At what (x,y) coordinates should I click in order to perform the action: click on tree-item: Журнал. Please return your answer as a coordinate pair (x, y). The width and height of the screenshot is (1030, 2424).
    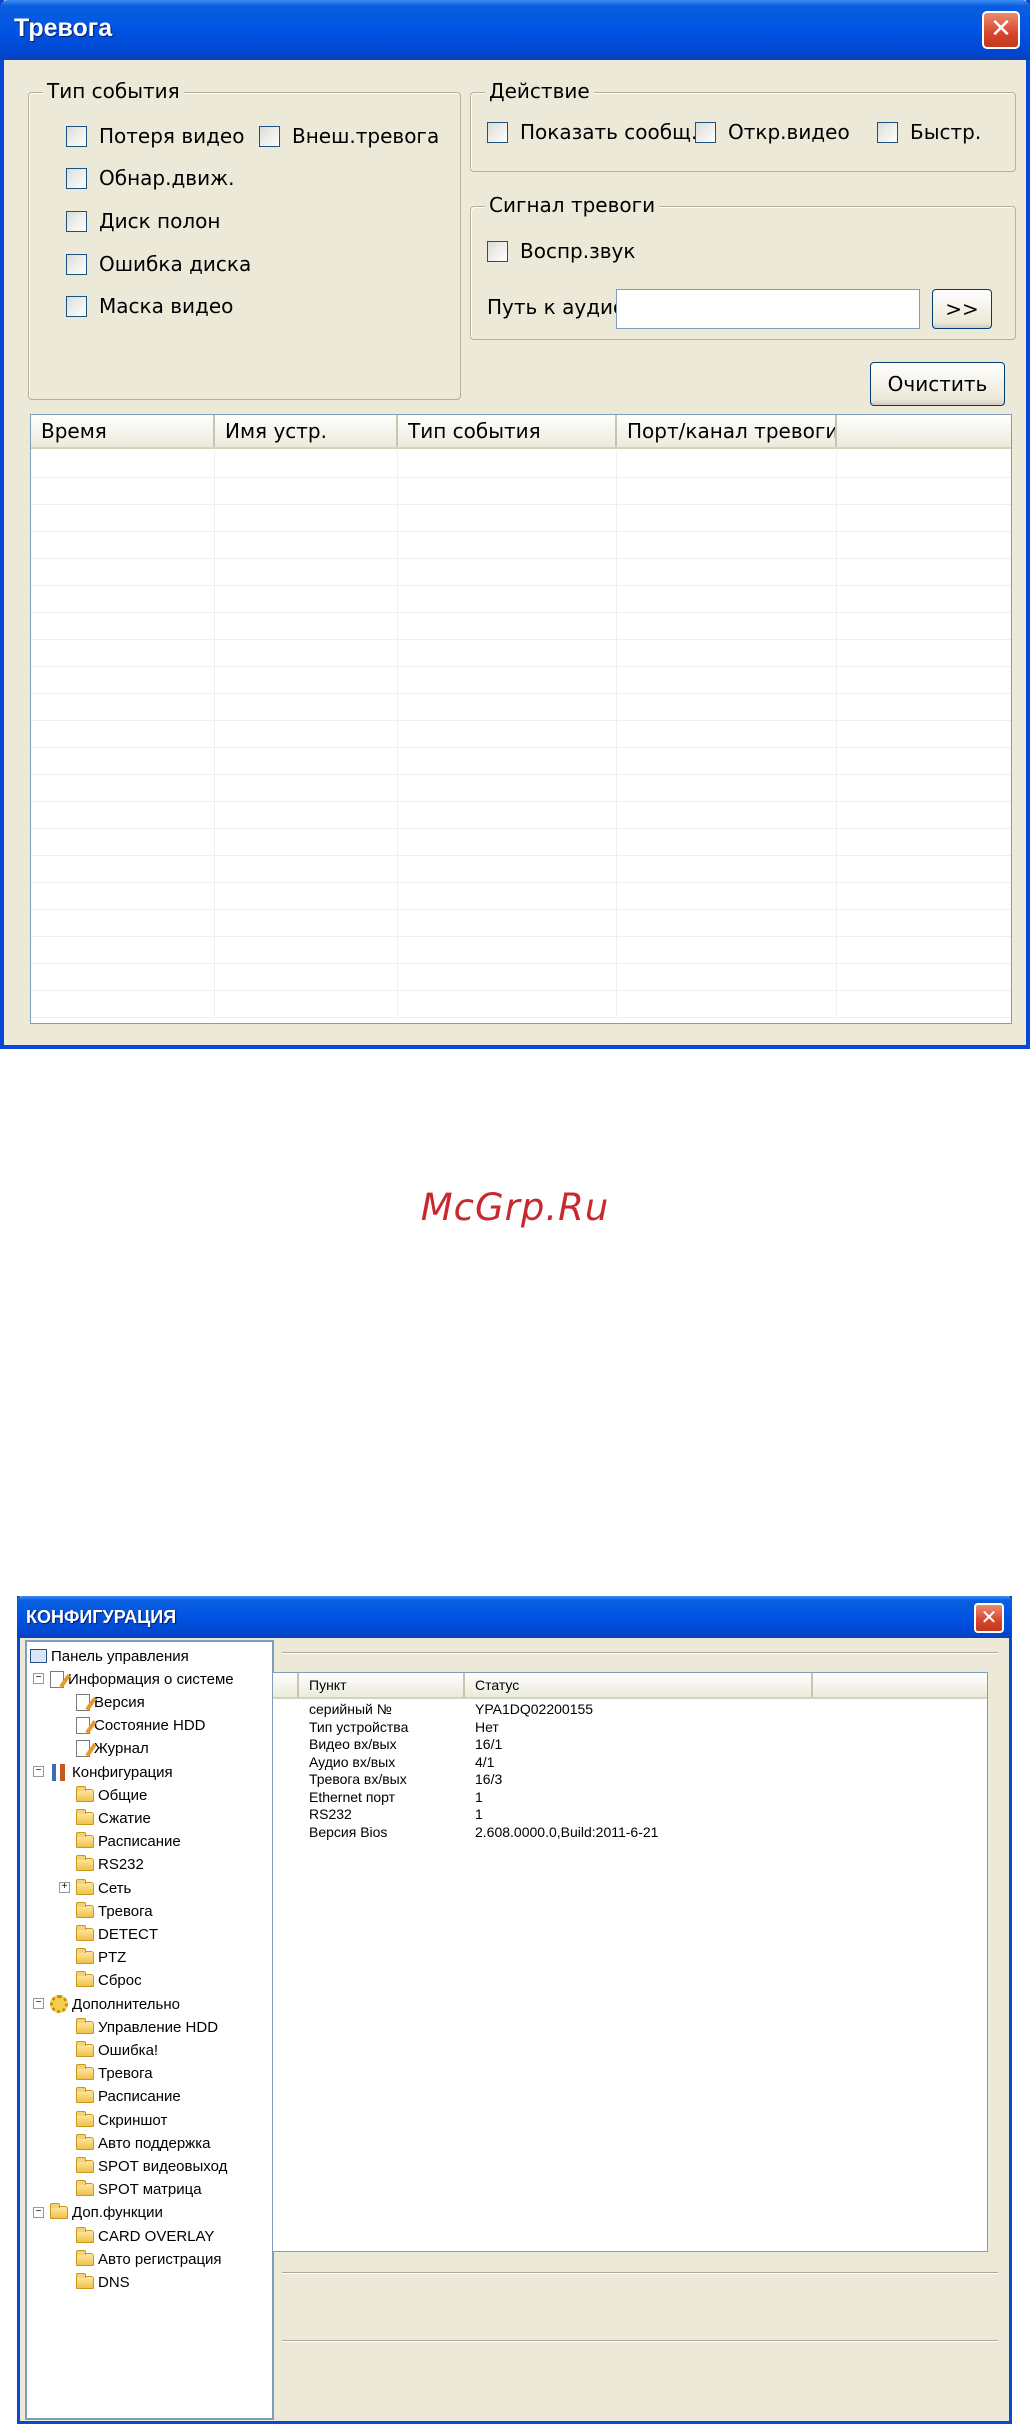
    Looking at the image, I should click on (112, 1749).